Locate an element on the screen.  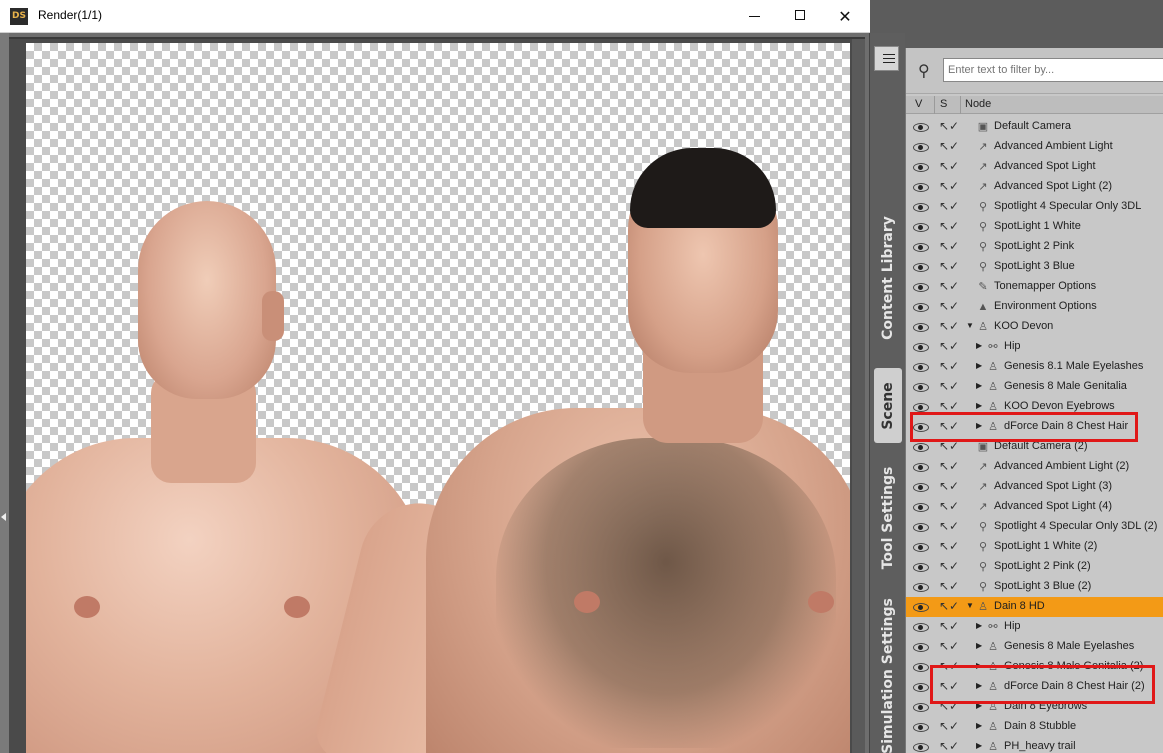
column-s: S is located at coordinates (943, 104).